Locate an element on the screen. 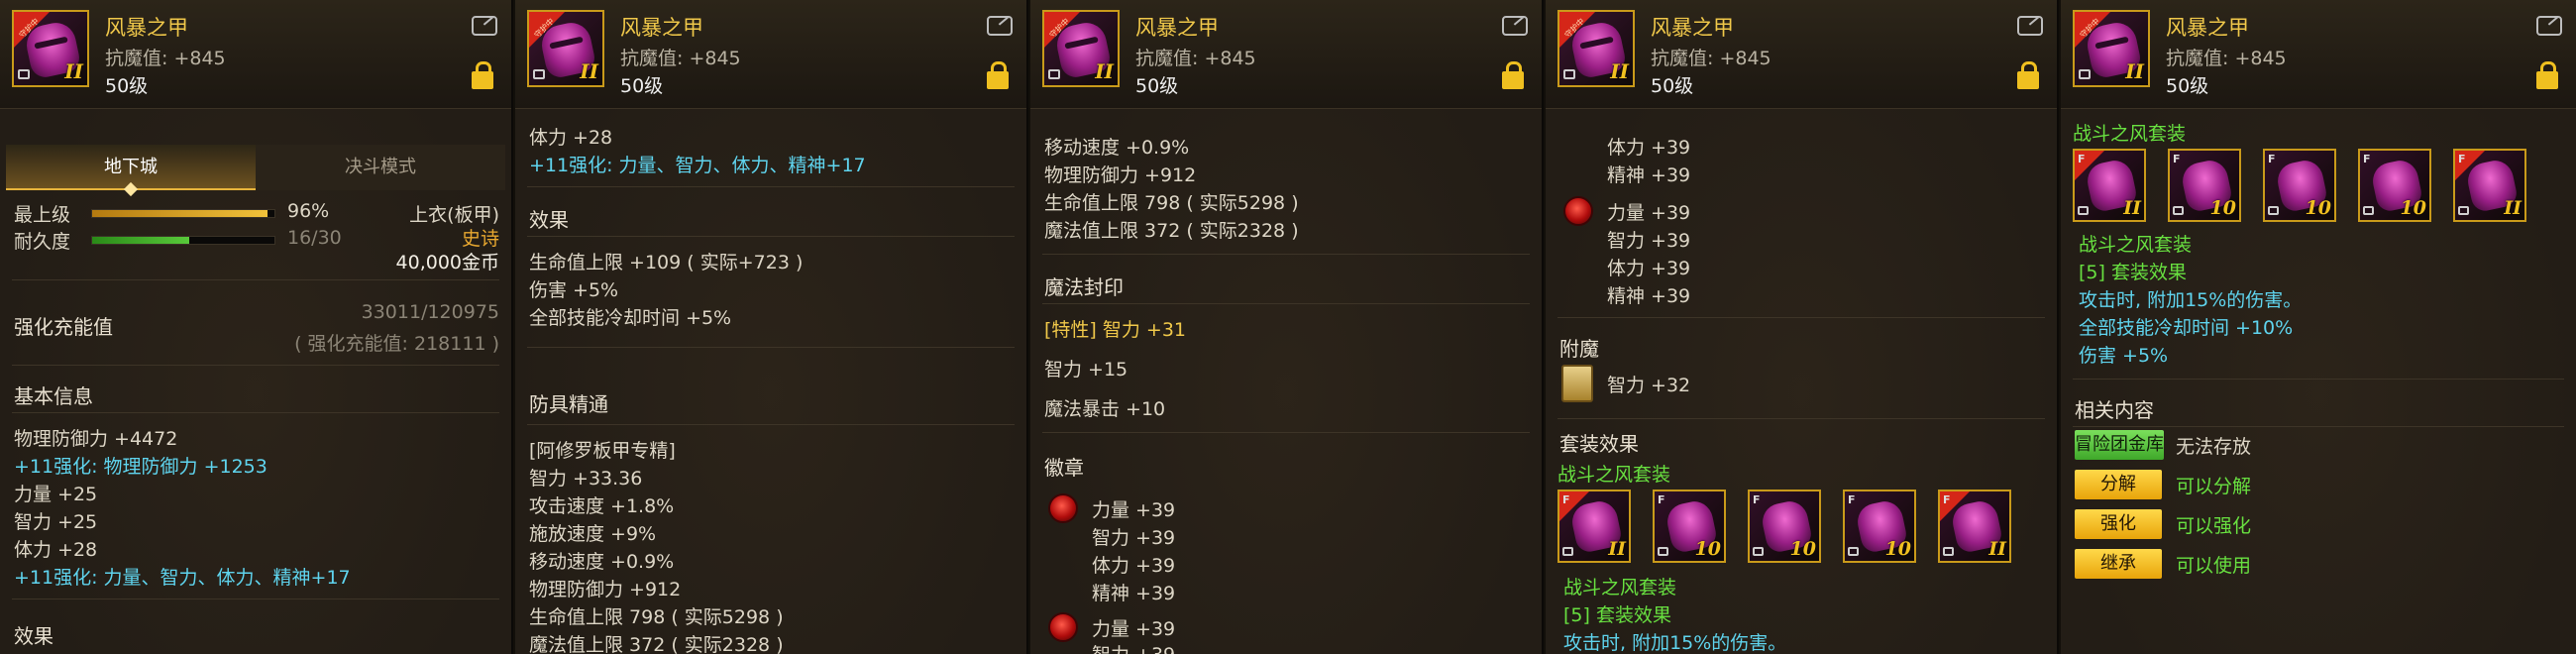  grade-percent: 96% is located at coordinates (308, 211).